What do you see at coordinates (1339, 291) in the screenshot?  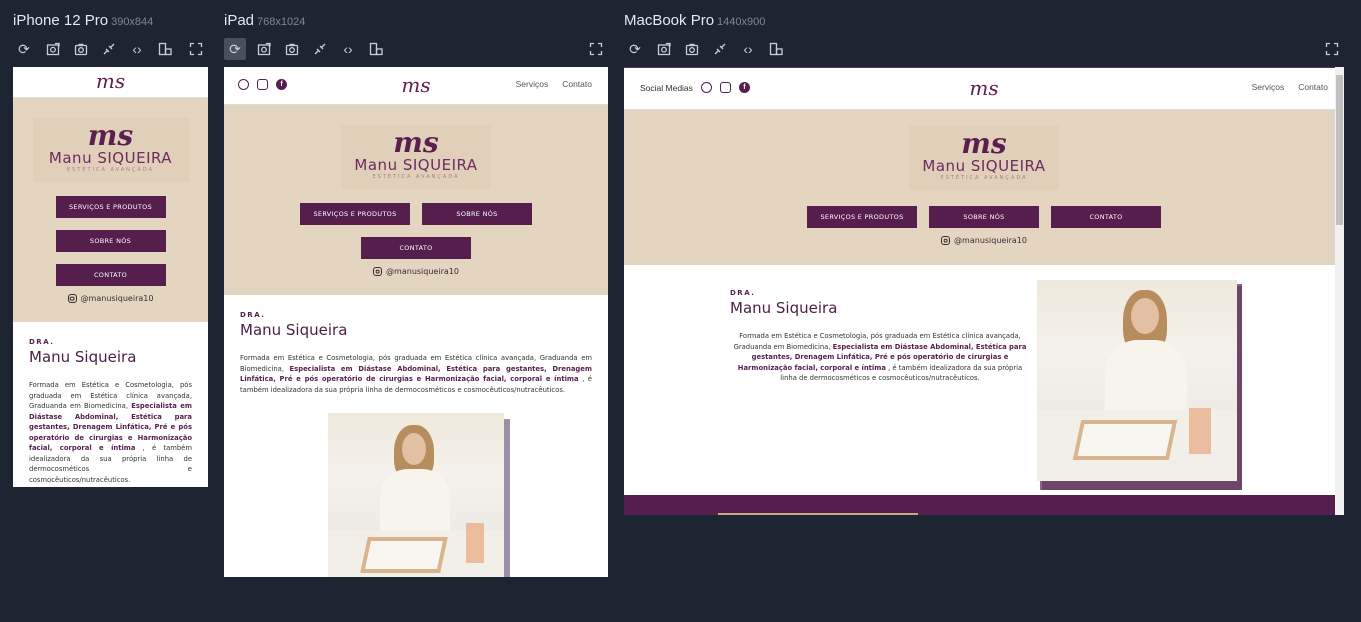 I see `scrollbar` at bounding box center [1339, 291].